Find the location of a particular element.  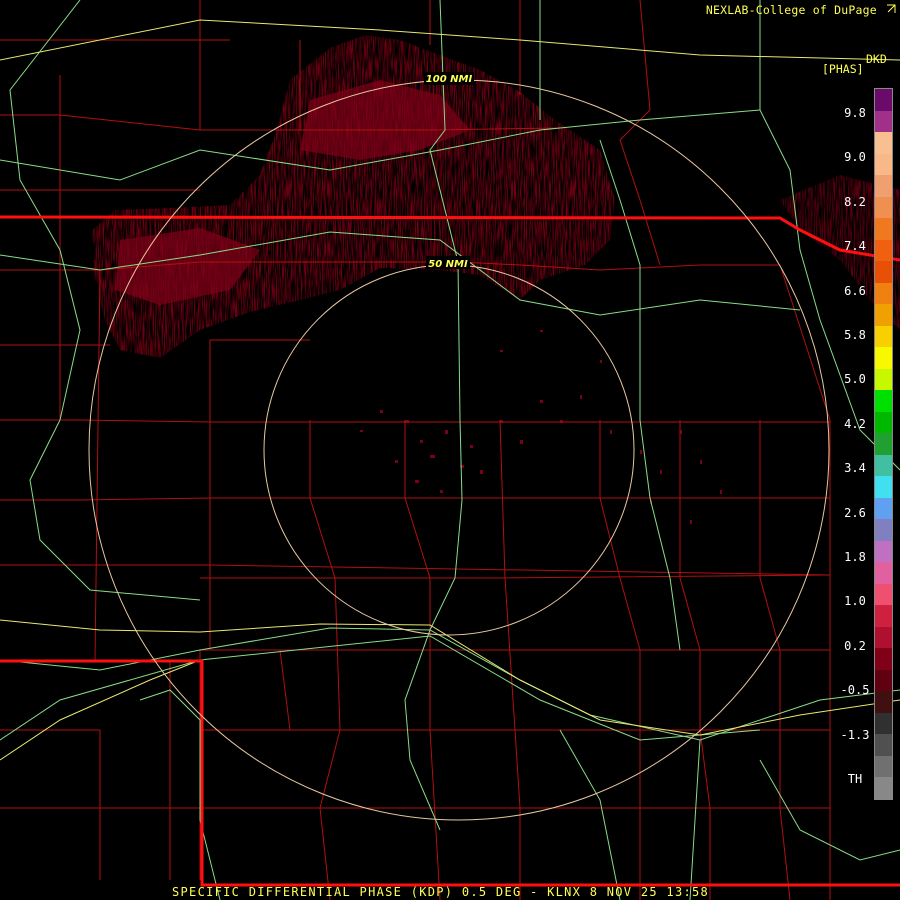

legend-label: 5.0 is located at coordinates (855, 379).